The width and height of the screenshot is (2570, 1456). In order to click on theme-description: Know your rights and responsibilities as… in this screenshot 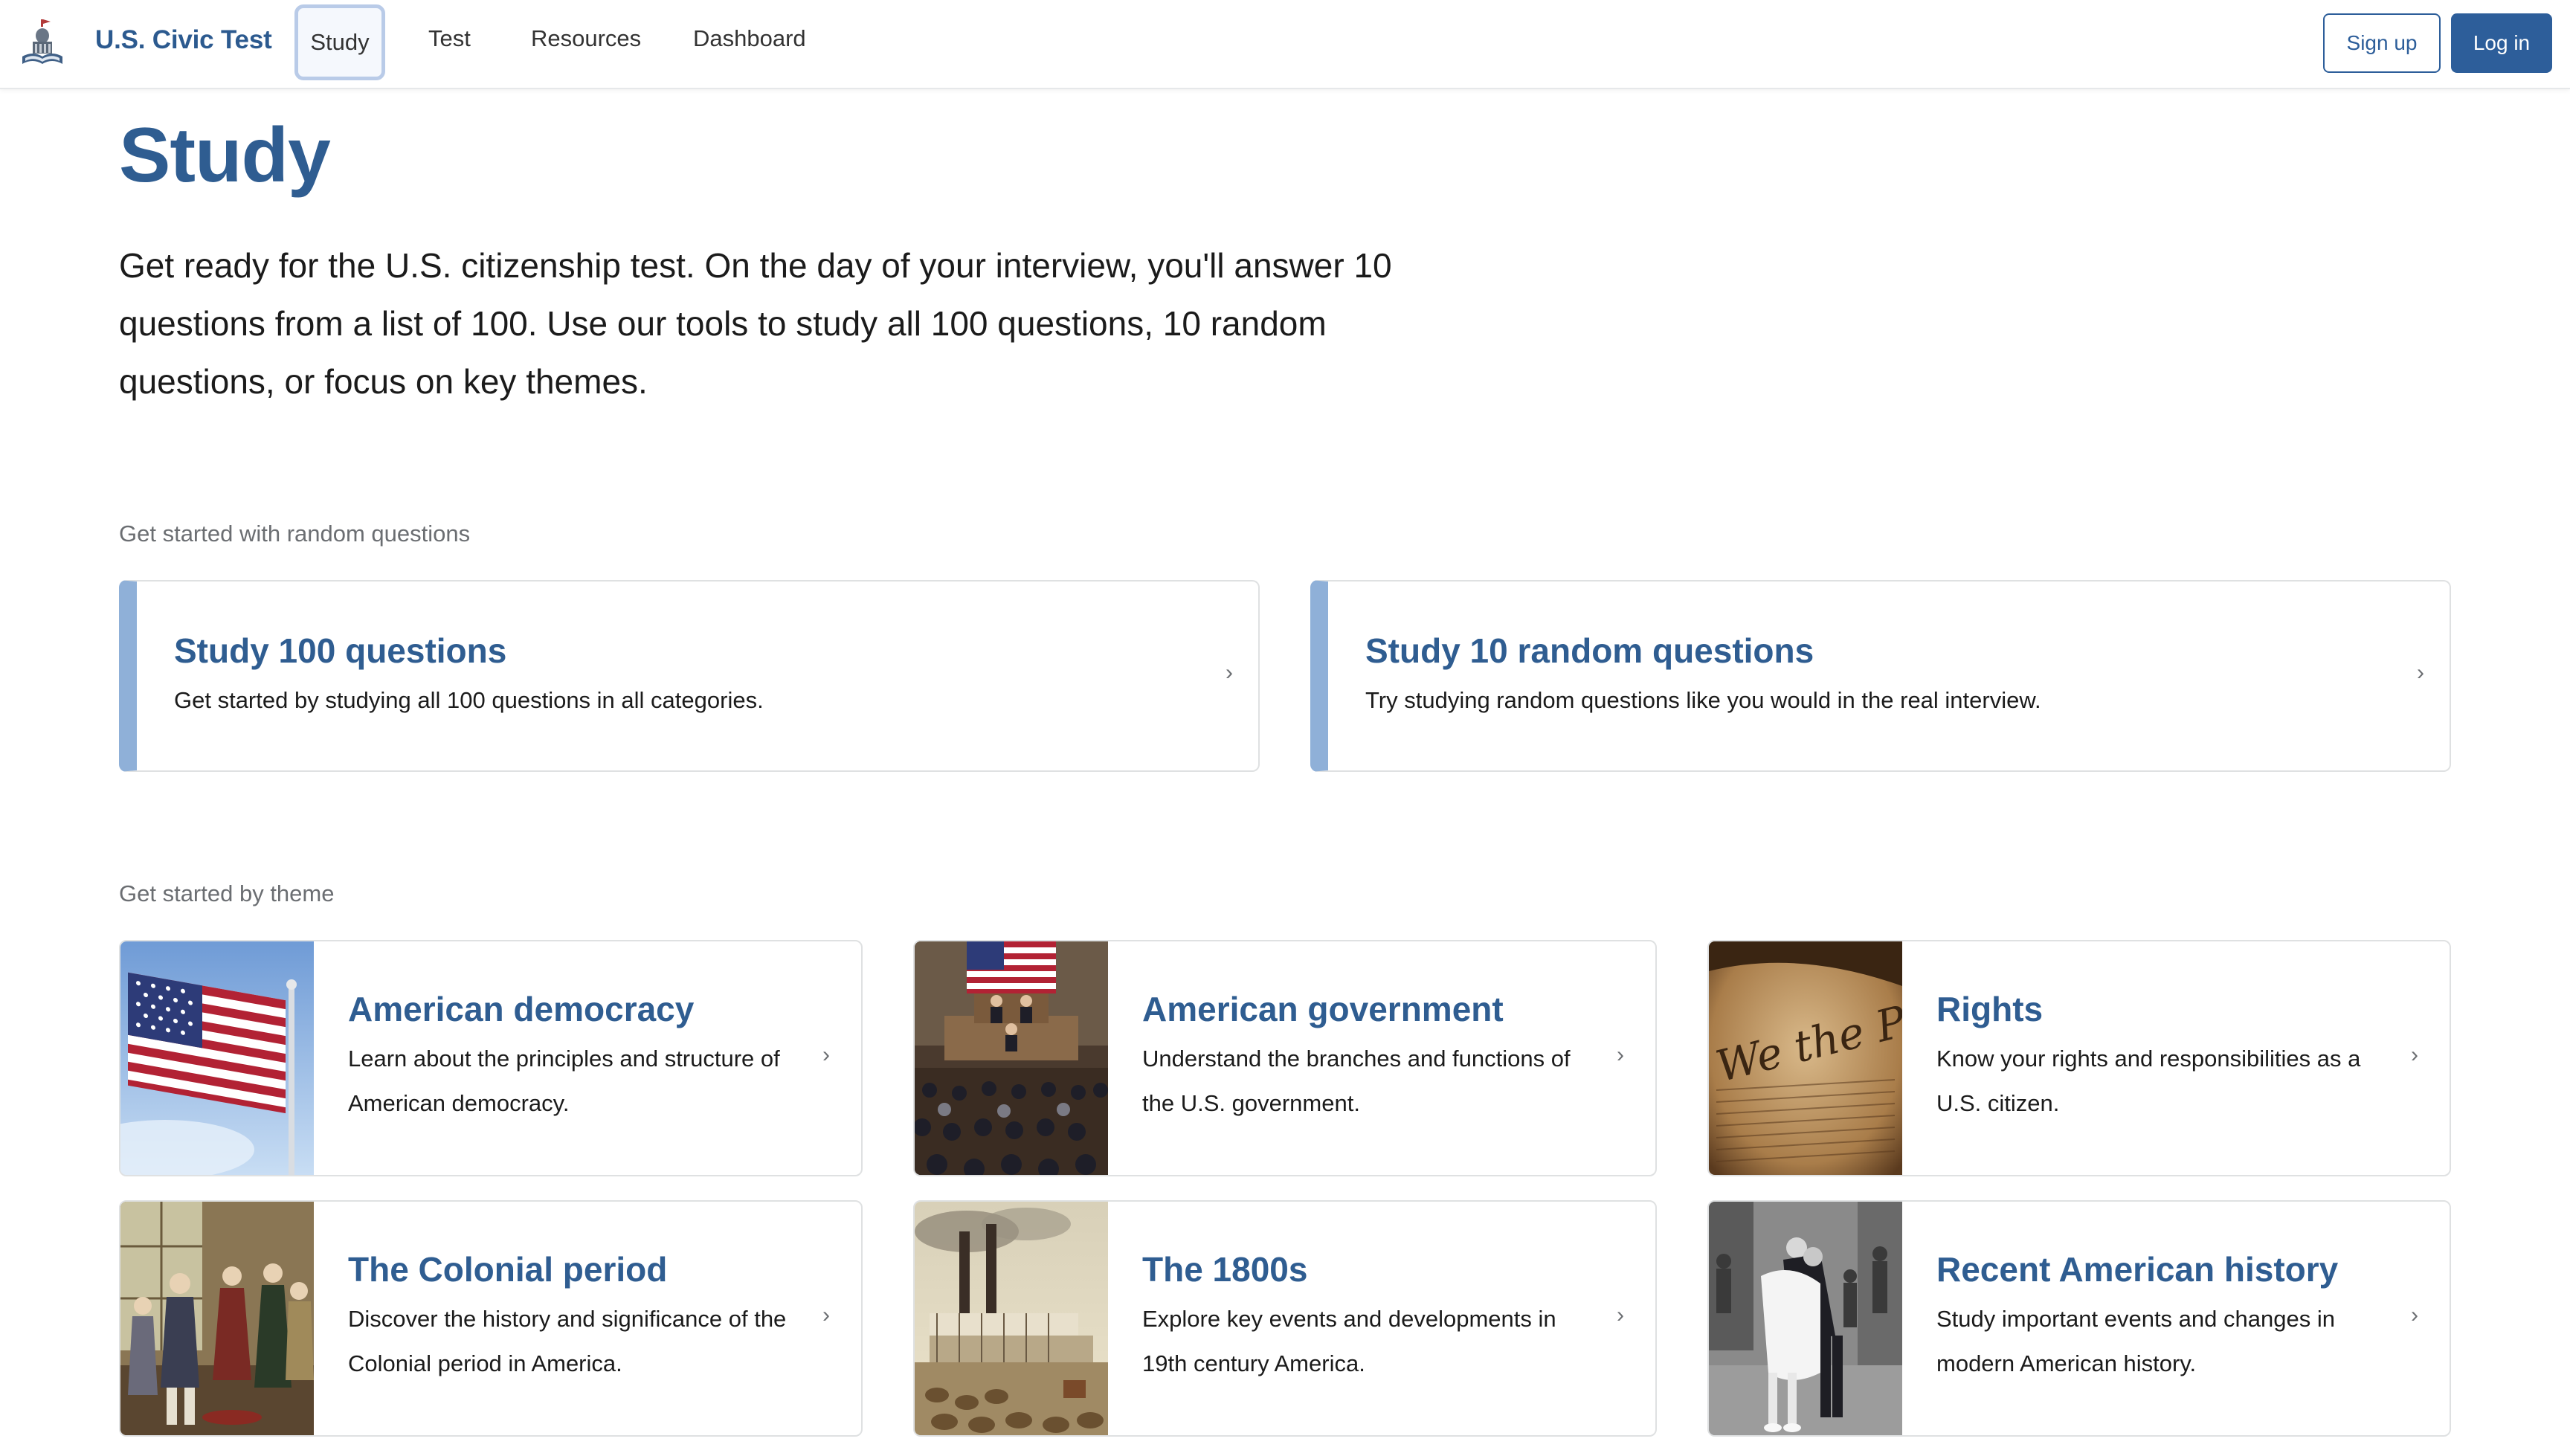, I will do `click(2148, 1081)`.